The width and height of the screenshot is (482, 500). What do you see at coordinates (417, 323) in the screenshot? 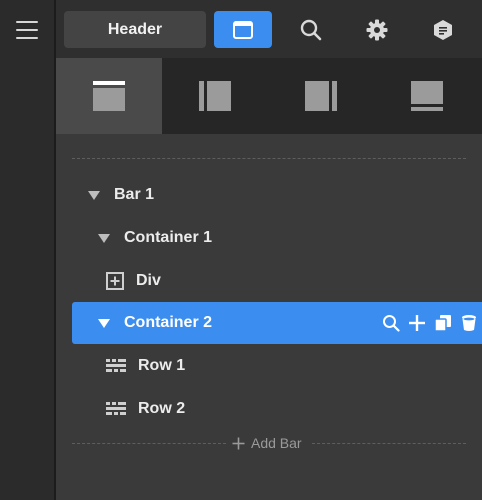
I see `add-icon` at bounding box center [417, 323].